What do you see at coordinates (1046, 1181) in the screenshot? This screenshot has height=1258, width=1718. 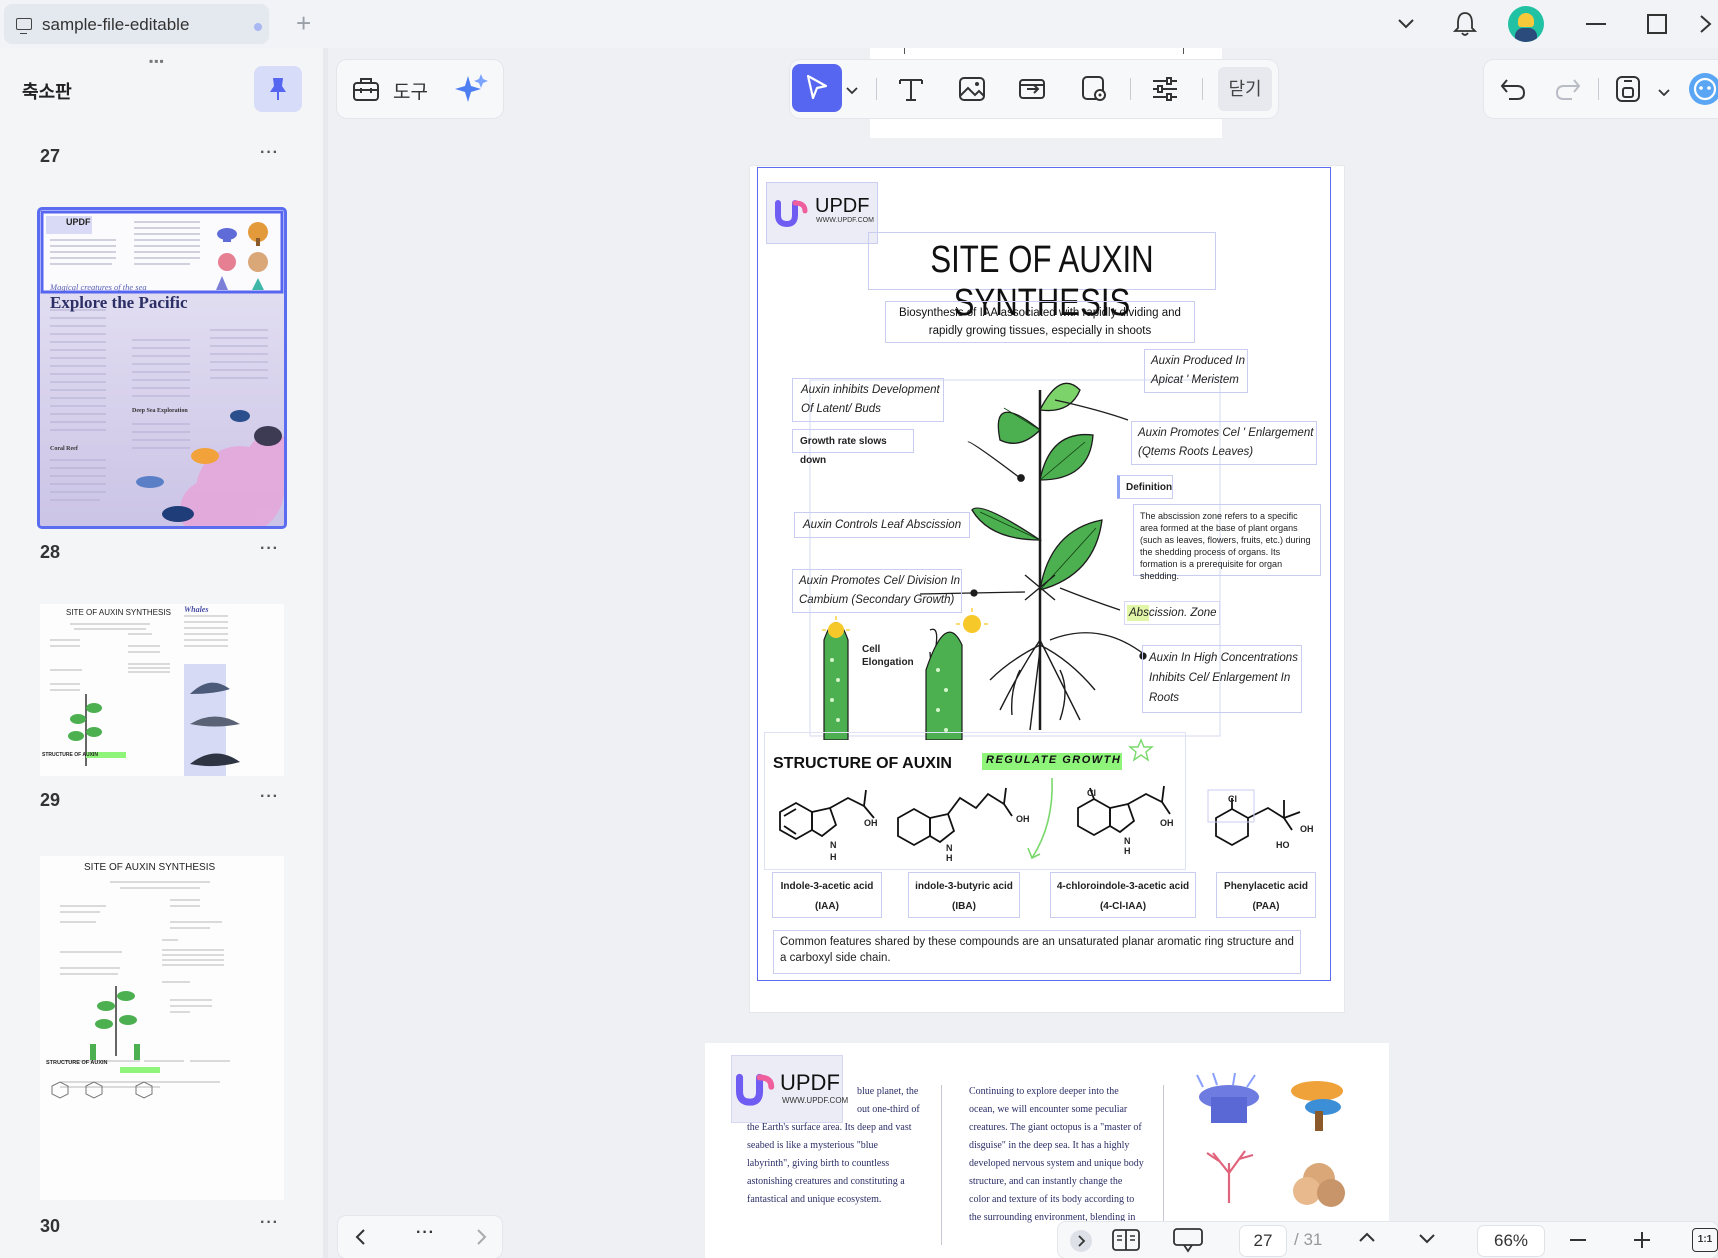 I see `next-col2-line6: structure, and can instantly change the` at bounding box center [1046, 1181].